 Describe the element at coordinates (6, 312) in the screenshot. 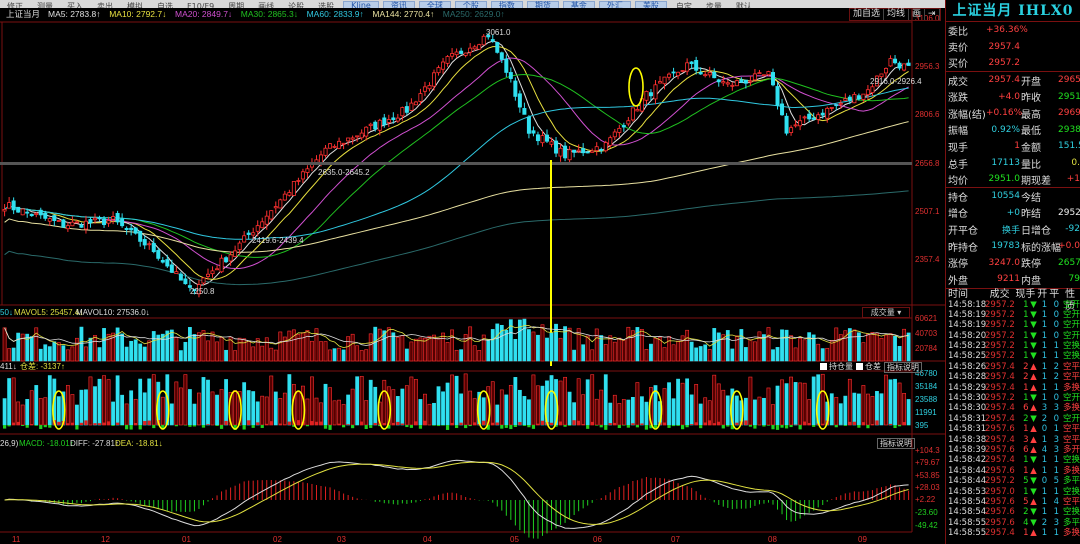

I see `volume-header: 50↓` at that location.